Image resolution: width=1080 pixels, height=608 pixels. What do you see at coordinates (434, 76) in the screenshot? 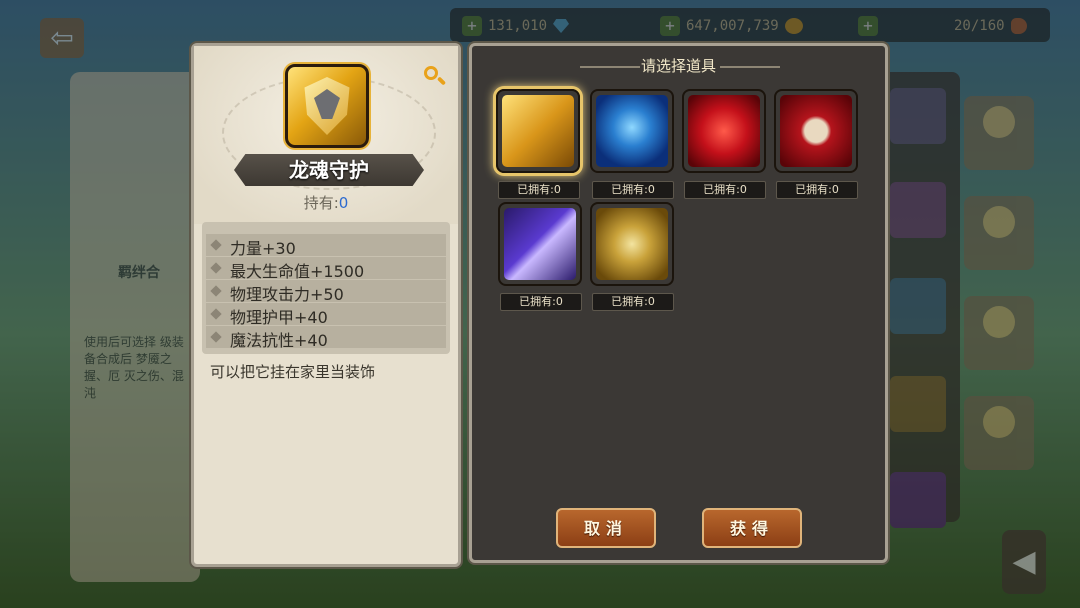
I see `magnifier-icon` at bounding box center [434, 76].